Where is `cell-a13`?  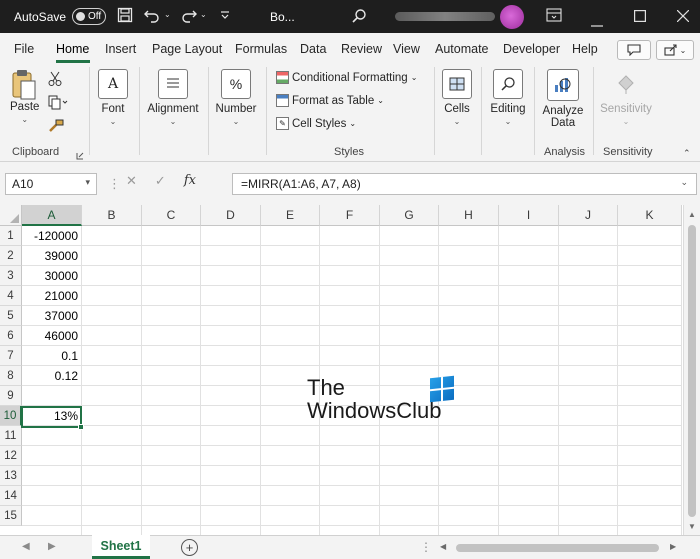
cell-a13 is located at coordinates (51, 476).